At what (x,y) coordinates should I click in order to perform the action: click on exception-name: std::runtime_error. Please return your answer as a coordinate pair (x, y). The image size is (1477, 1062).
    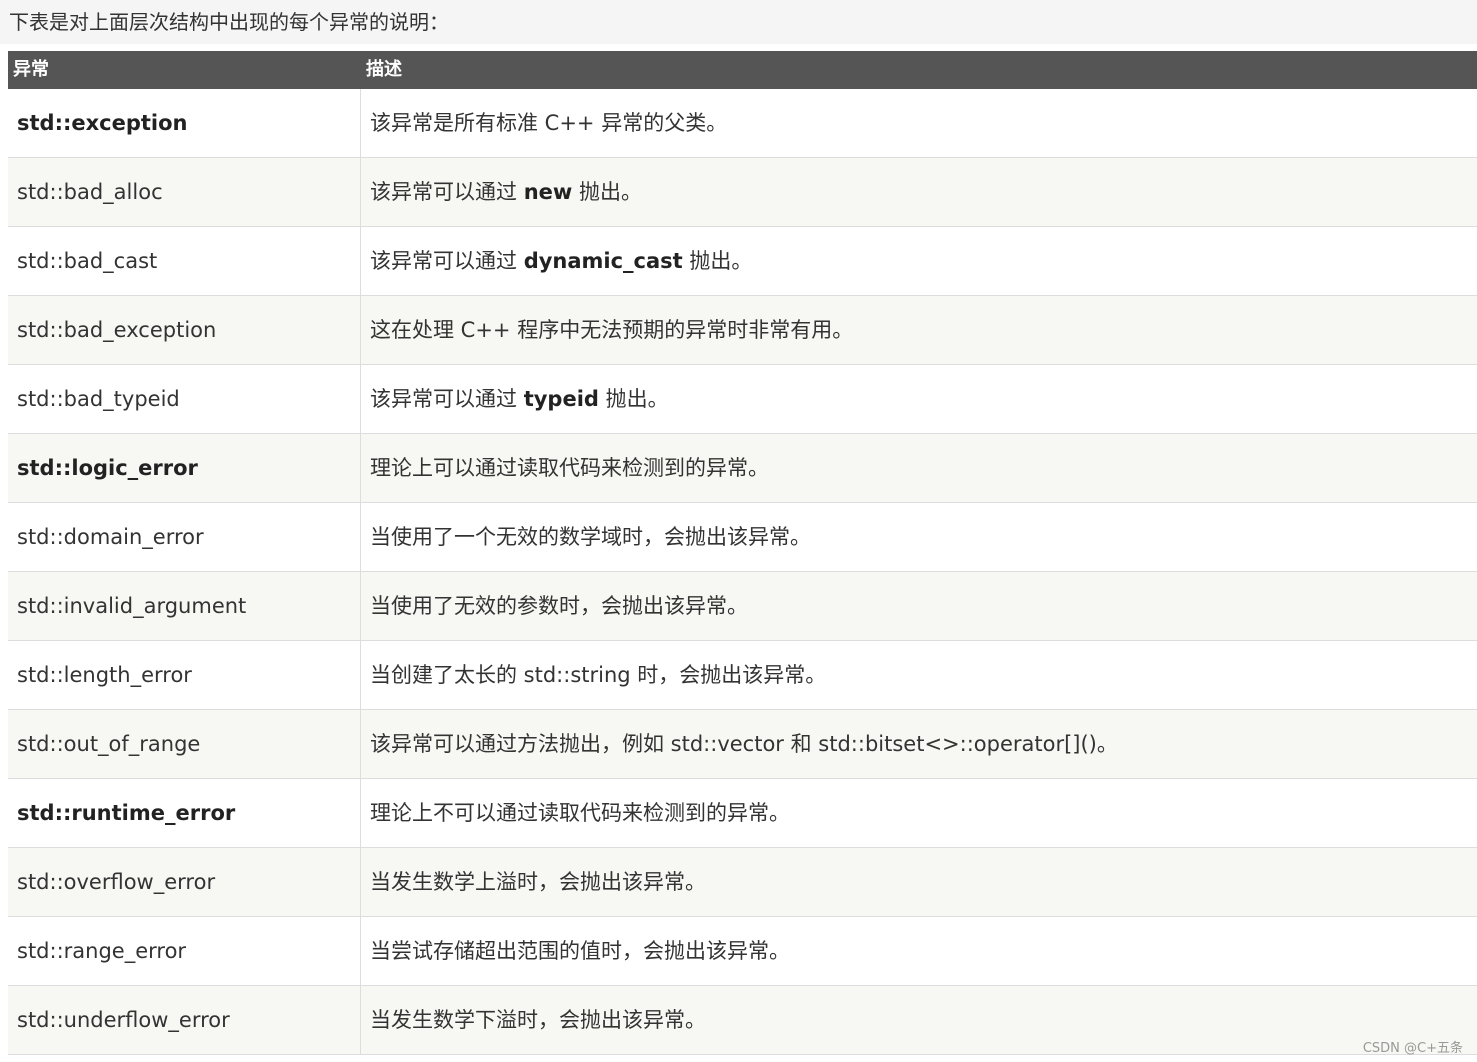
    Looking at the image, I should click on (126, 813).